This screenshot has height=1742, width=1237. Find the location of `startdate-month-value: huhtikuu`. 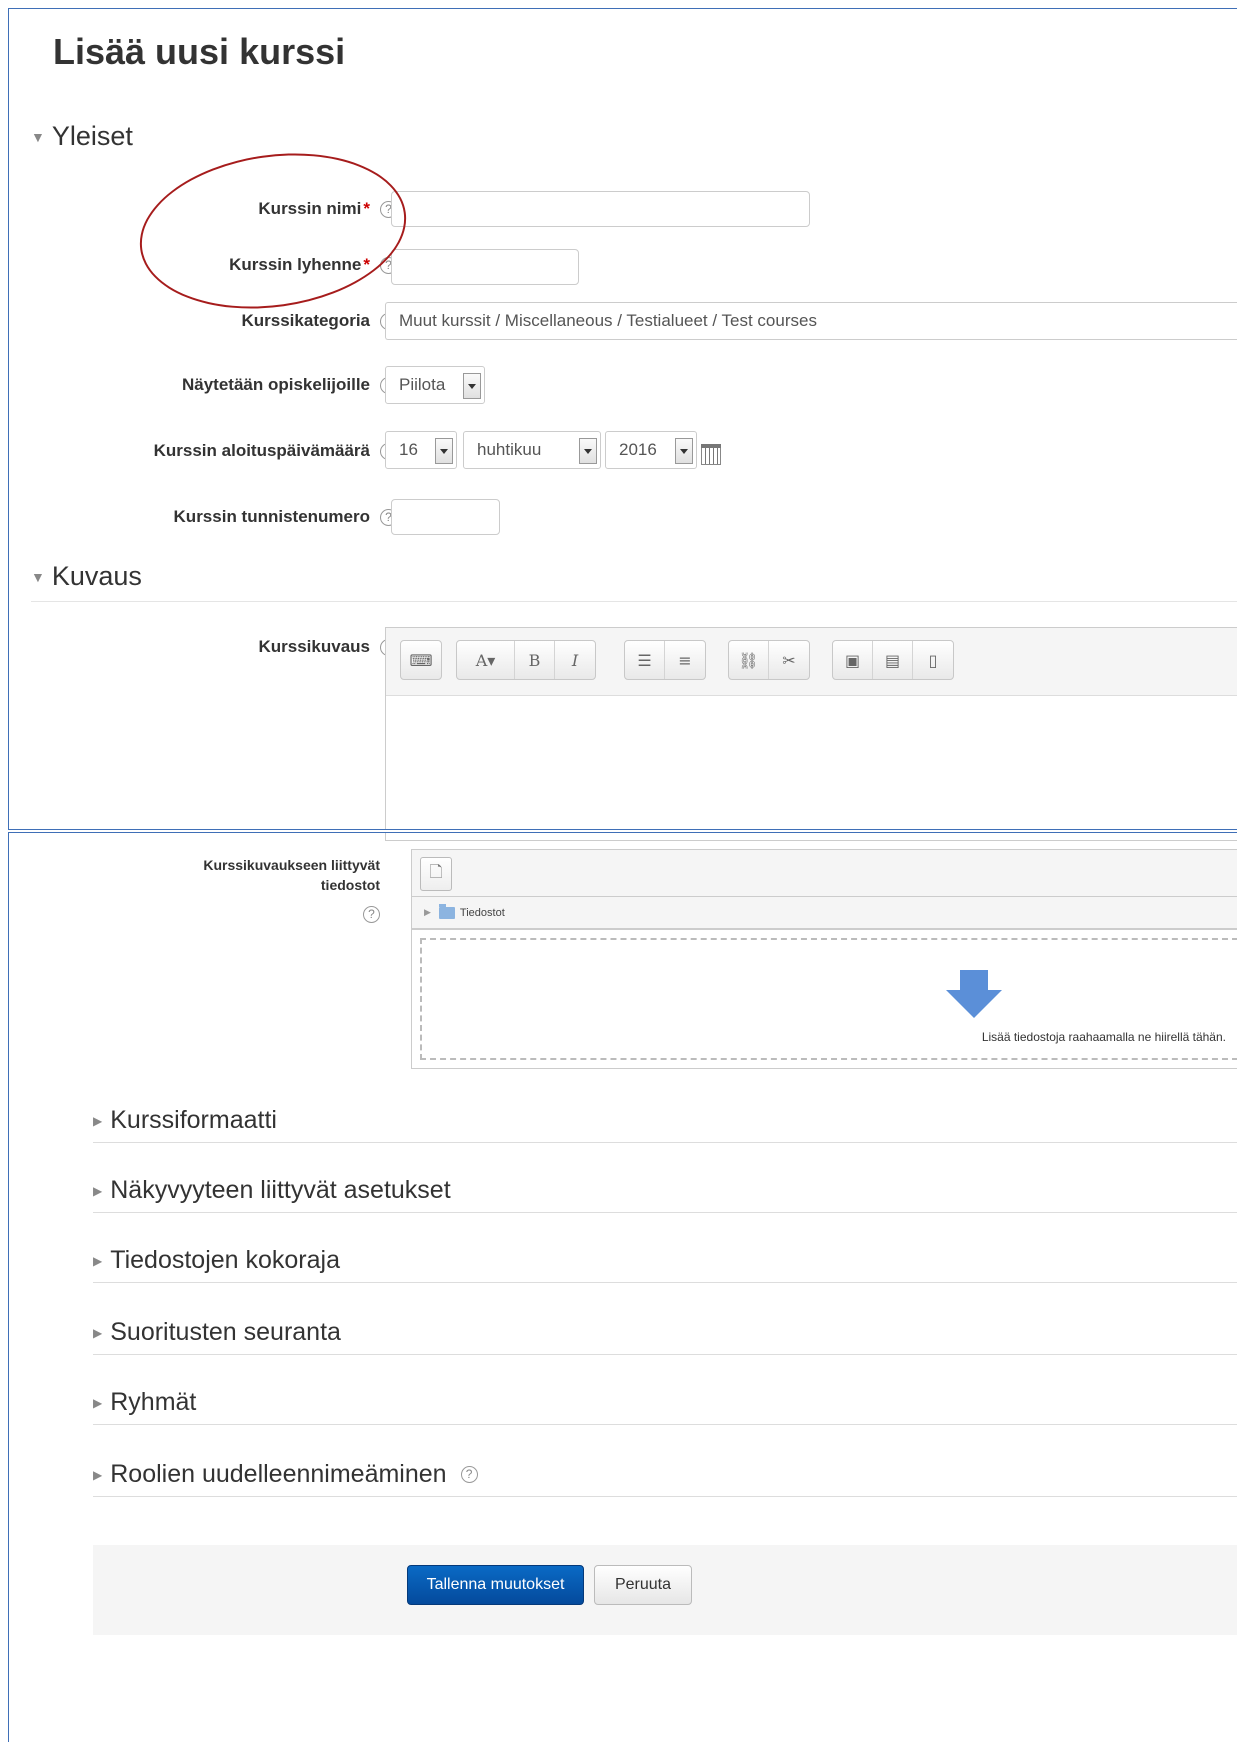

startdate-month-value: huhtikuu is located at coordinates (509, 449).